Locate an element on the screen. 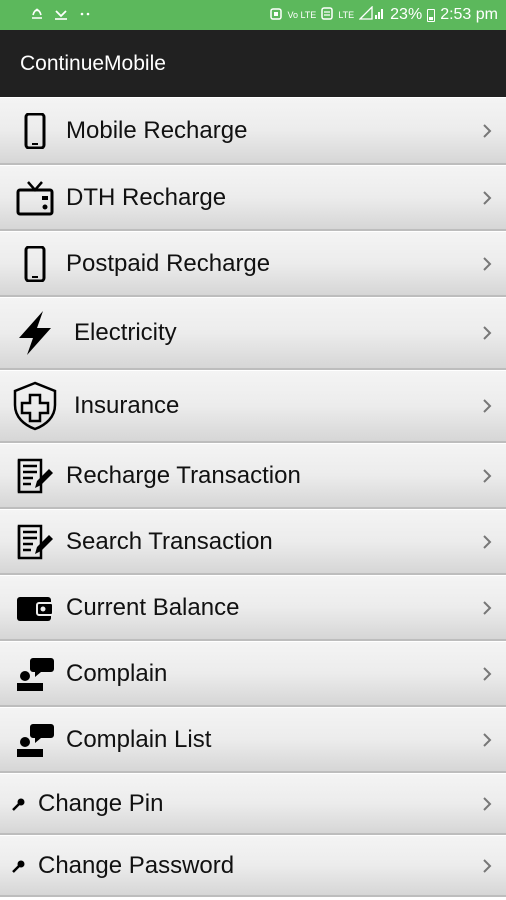  menu-item-complain-list: Complain List is located at coordinates (253, 740).